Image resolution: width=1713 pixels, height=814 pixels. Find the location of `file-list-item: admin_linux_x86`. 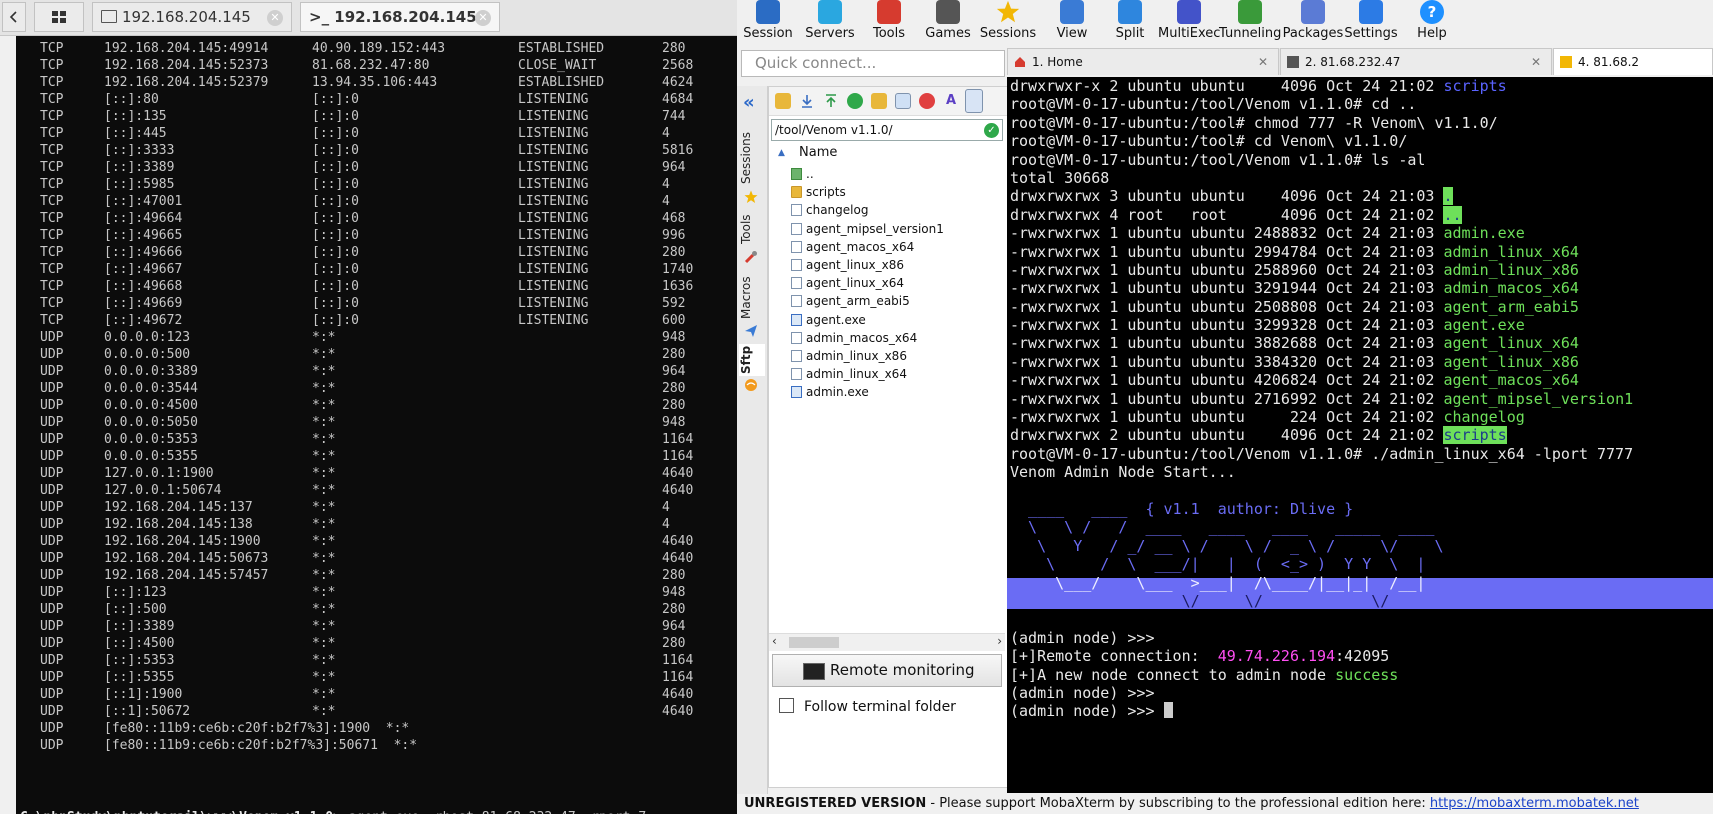

file-list-item: admin_linux_x86 is located at coordinates (887, 356).